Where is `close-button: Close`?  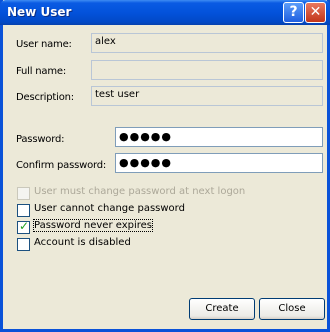
close-button: Close is located at coordinates (292, 309).